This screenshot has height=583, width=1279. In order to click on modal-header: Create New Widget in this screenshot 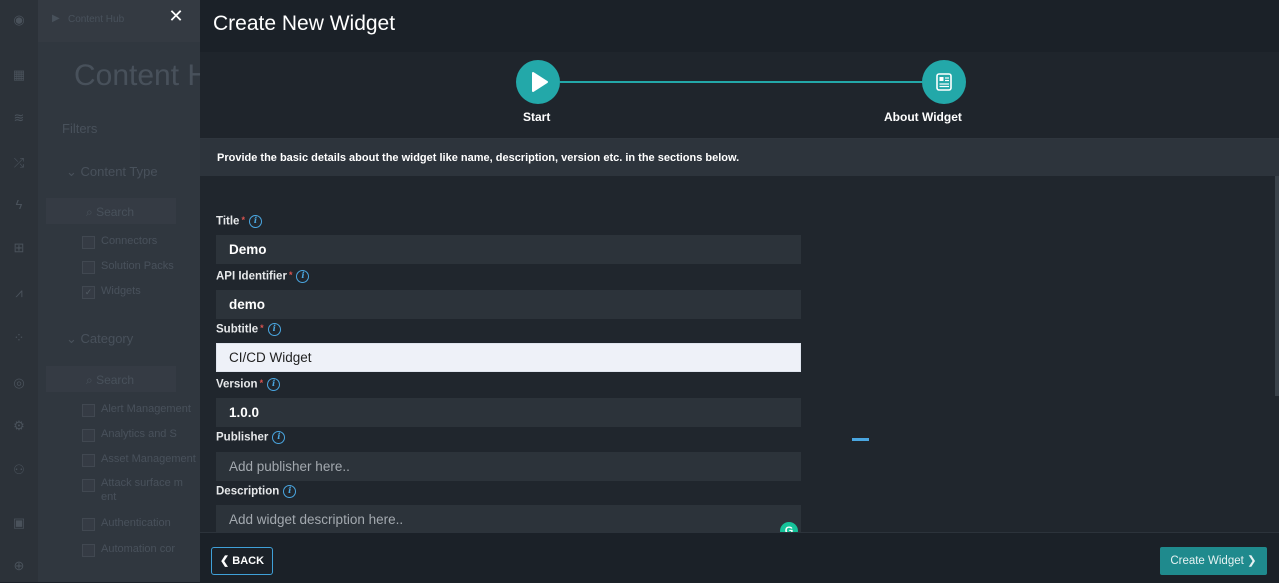, I will do `click(739, 26)`.